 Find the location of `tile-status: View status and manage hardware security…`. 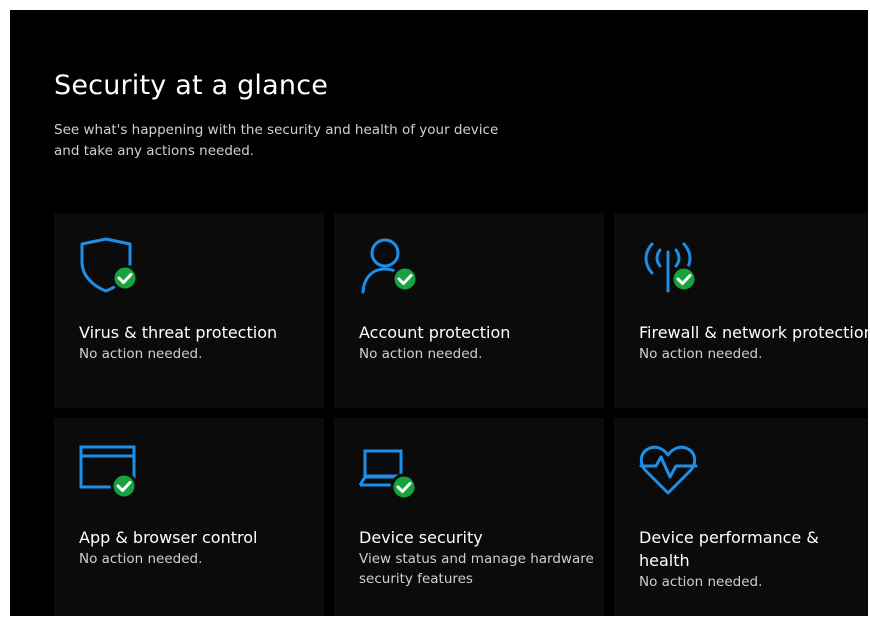

tile-status: View status and manage hardware security… is located at coordinates (476, 569).